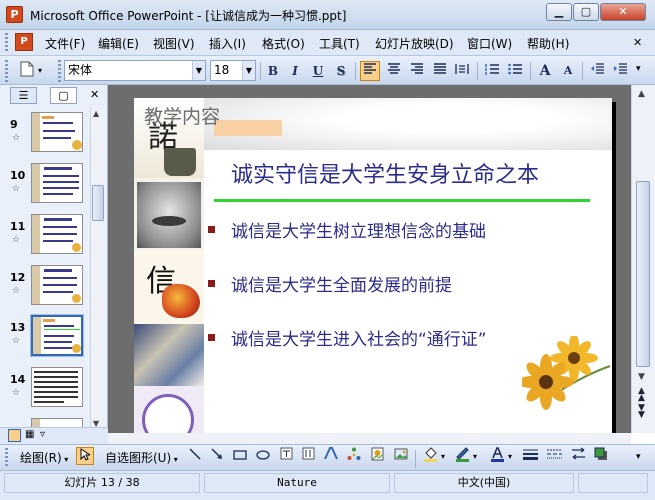 The image size is (655, 500). What do you see at coordinates (568, 71) in the screenshot?
I see `decrease-font-size-button: A` at bounding box center [568, 71].